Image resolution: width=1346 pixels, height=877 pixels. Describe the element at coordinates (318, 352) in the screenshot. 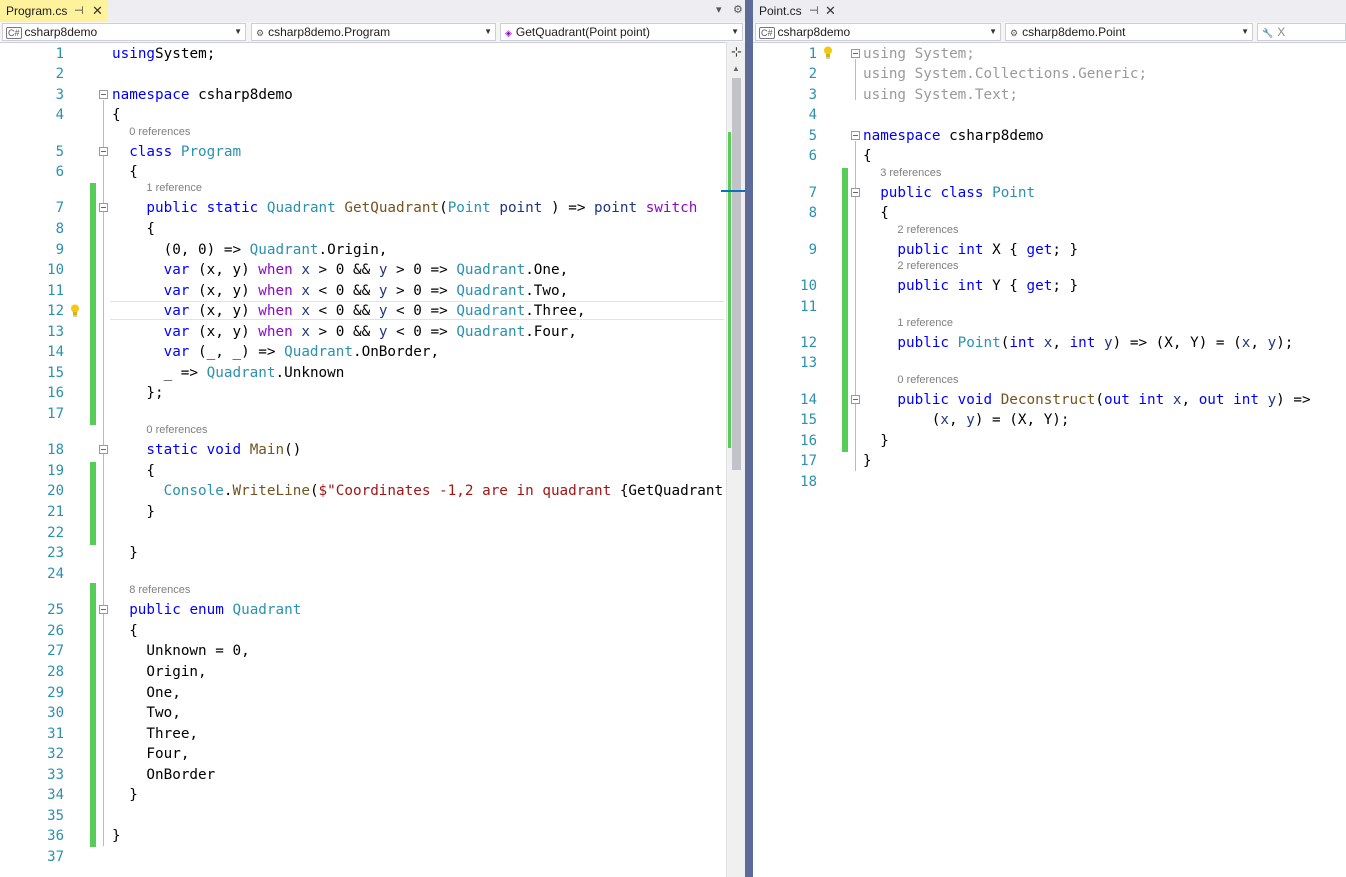

I see `code-token: Quadrant` at that location.